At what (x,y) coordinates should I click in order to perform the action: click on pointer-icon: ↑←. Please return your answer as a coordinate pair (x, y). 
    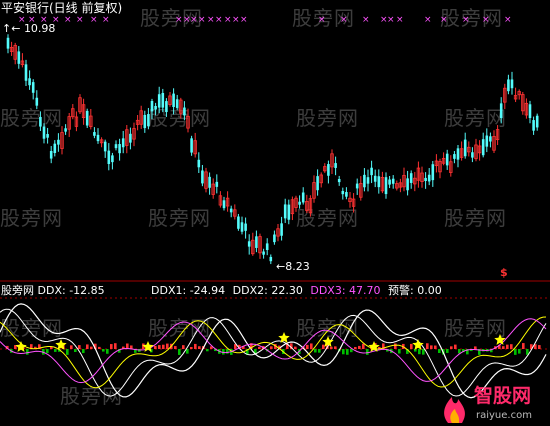
    Looking at the image, I should click on (11, 28).